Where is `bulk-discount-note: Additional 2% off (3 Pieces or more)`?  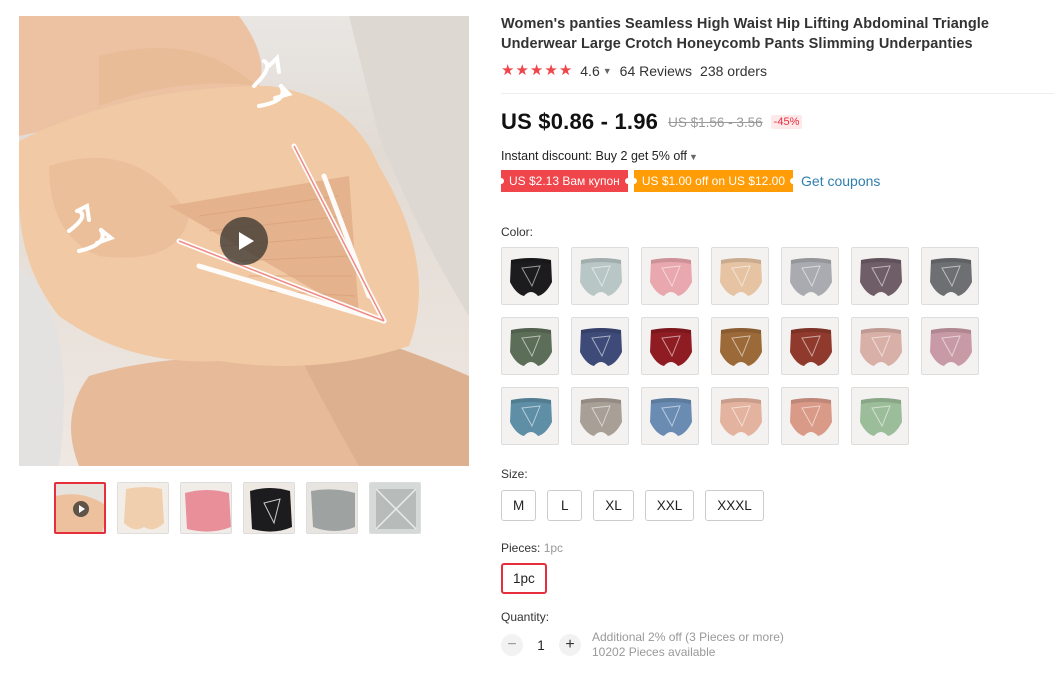
bulk-discount-note: Additional 2% off (3 Pieces or more) is located at coordinates (688, 637).